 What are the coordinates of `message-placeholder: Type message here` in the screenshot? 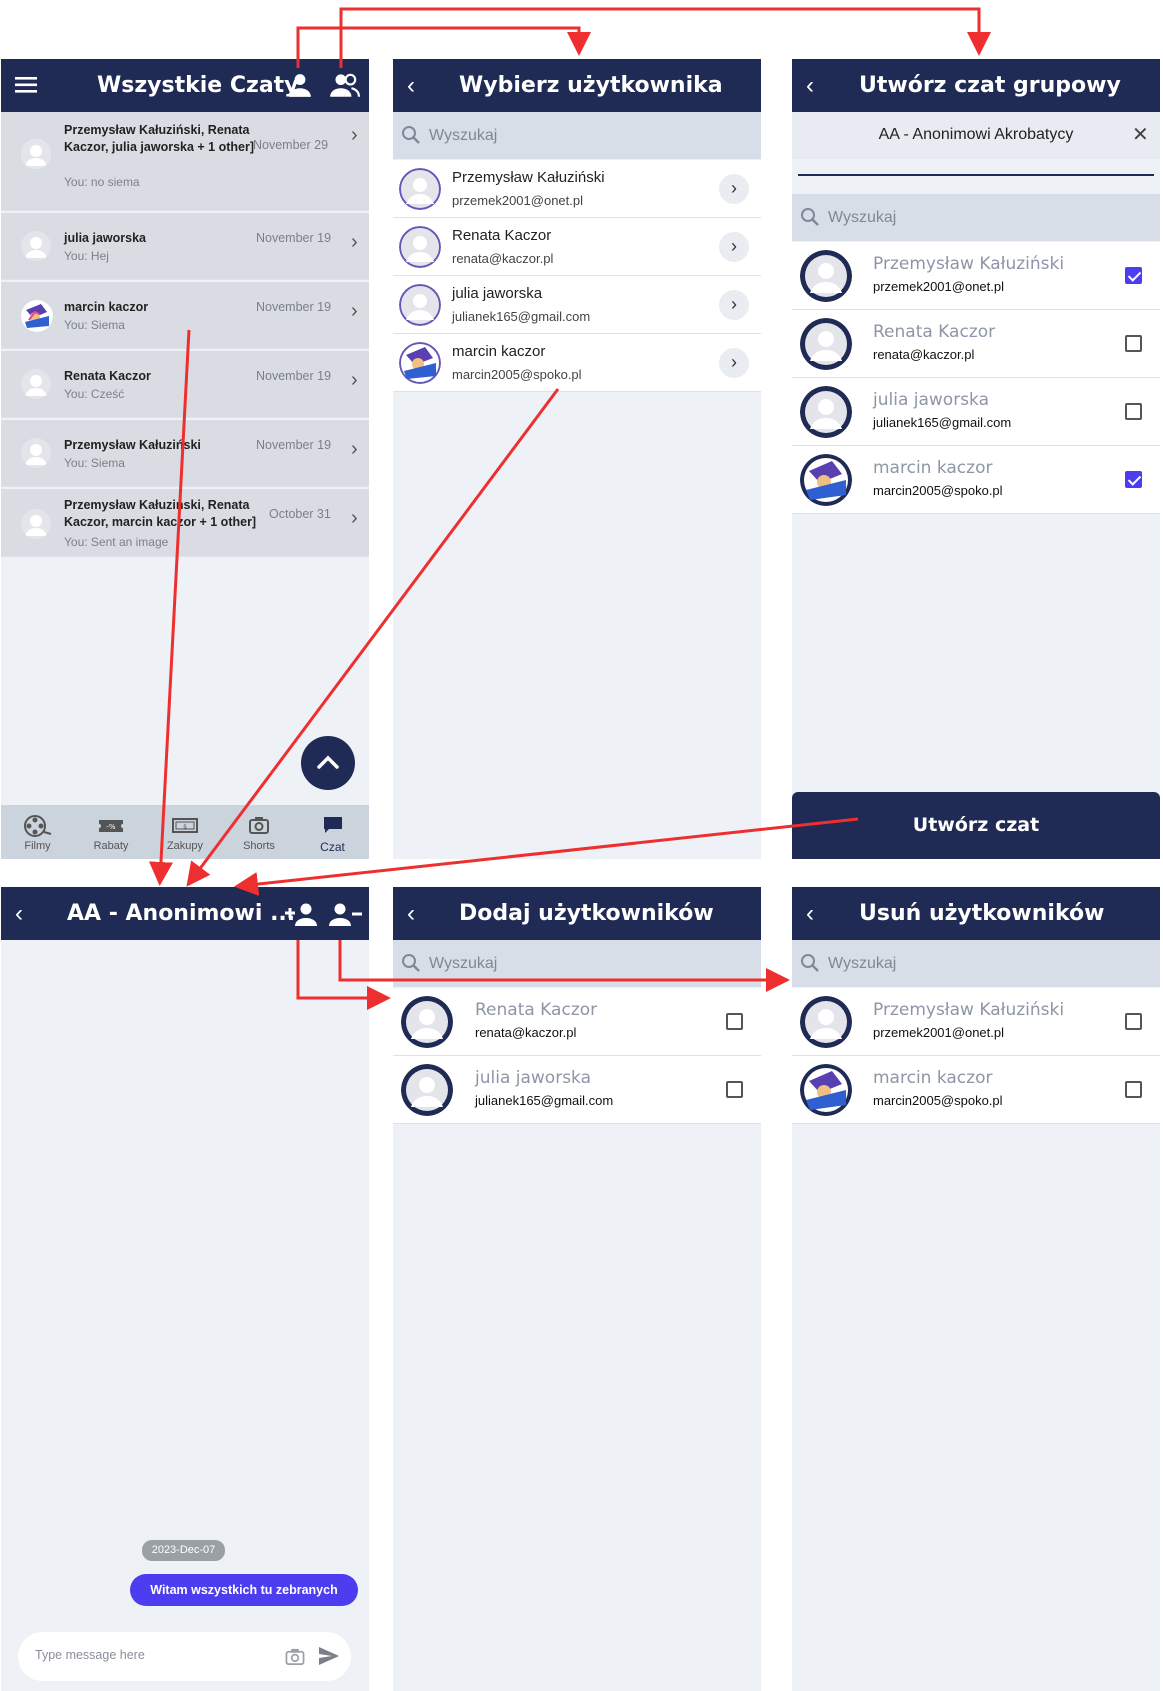 It's located at (90, 1655).